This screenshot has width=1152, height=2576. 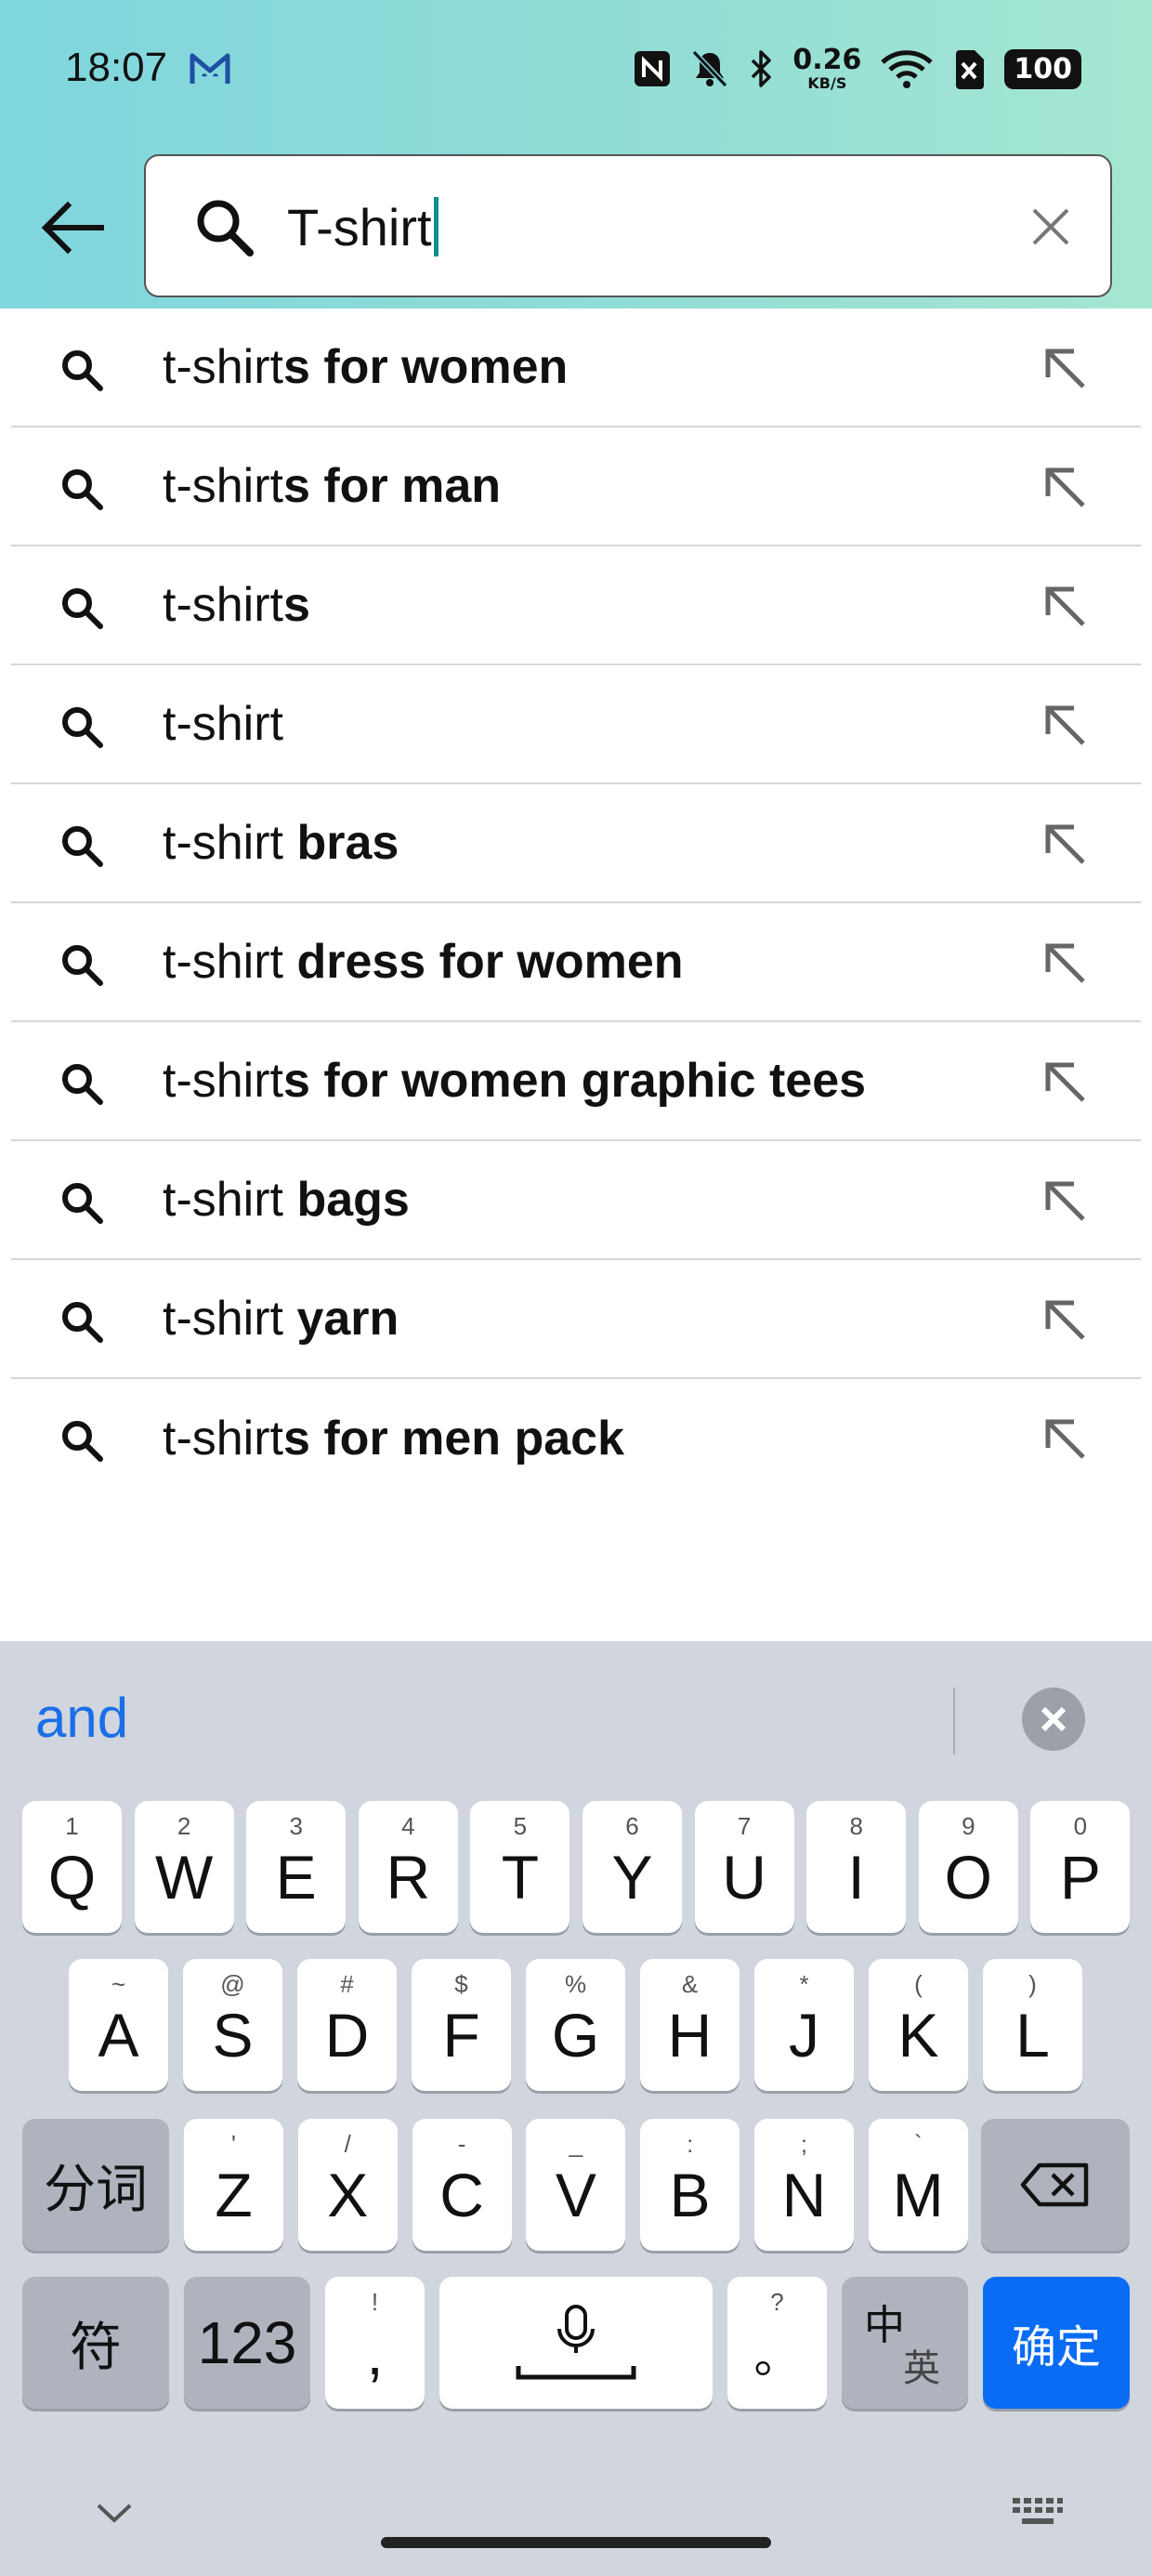 I want to click on key-letter: ; N, so click(x=804, y=2185).